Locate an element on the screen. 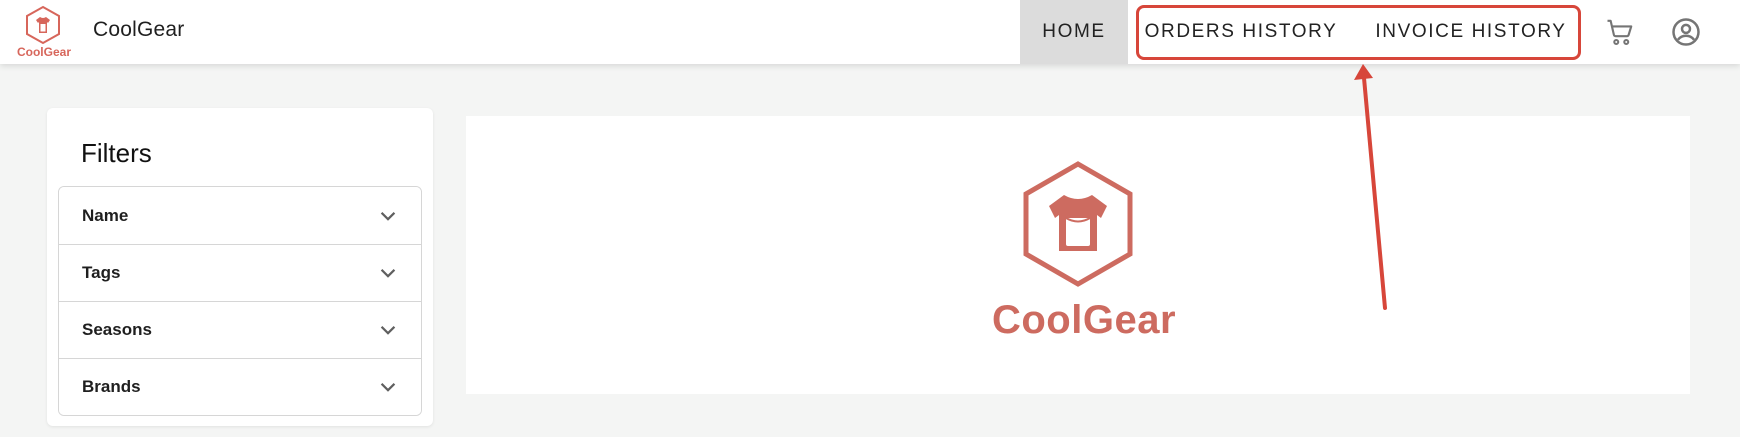  svg-text: CoolGear is located at coordinates (44, 52).